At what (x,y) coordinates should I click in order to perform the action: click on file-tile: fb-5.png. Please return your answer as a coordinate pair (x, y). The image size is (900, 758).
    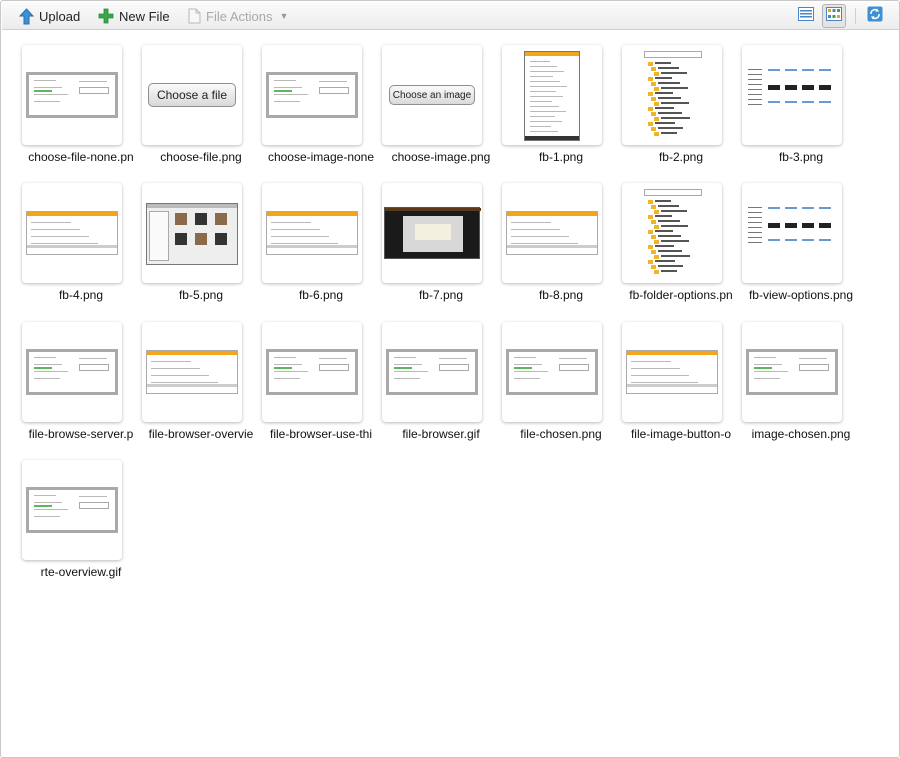
    Looking at the image, I should click on (201, 248).